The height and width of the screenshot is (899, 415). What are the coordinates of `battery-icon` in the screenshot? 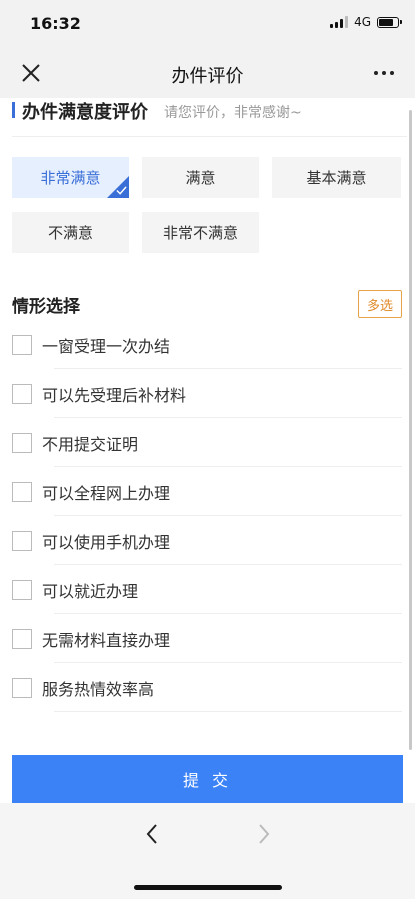 It's located at (389, 22).